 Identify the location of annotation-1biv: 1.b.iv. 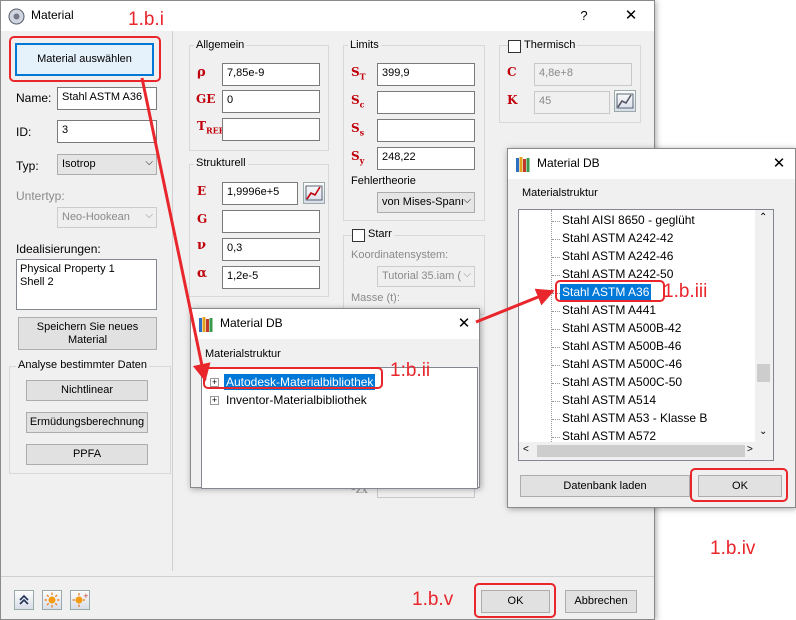
(733, 548).